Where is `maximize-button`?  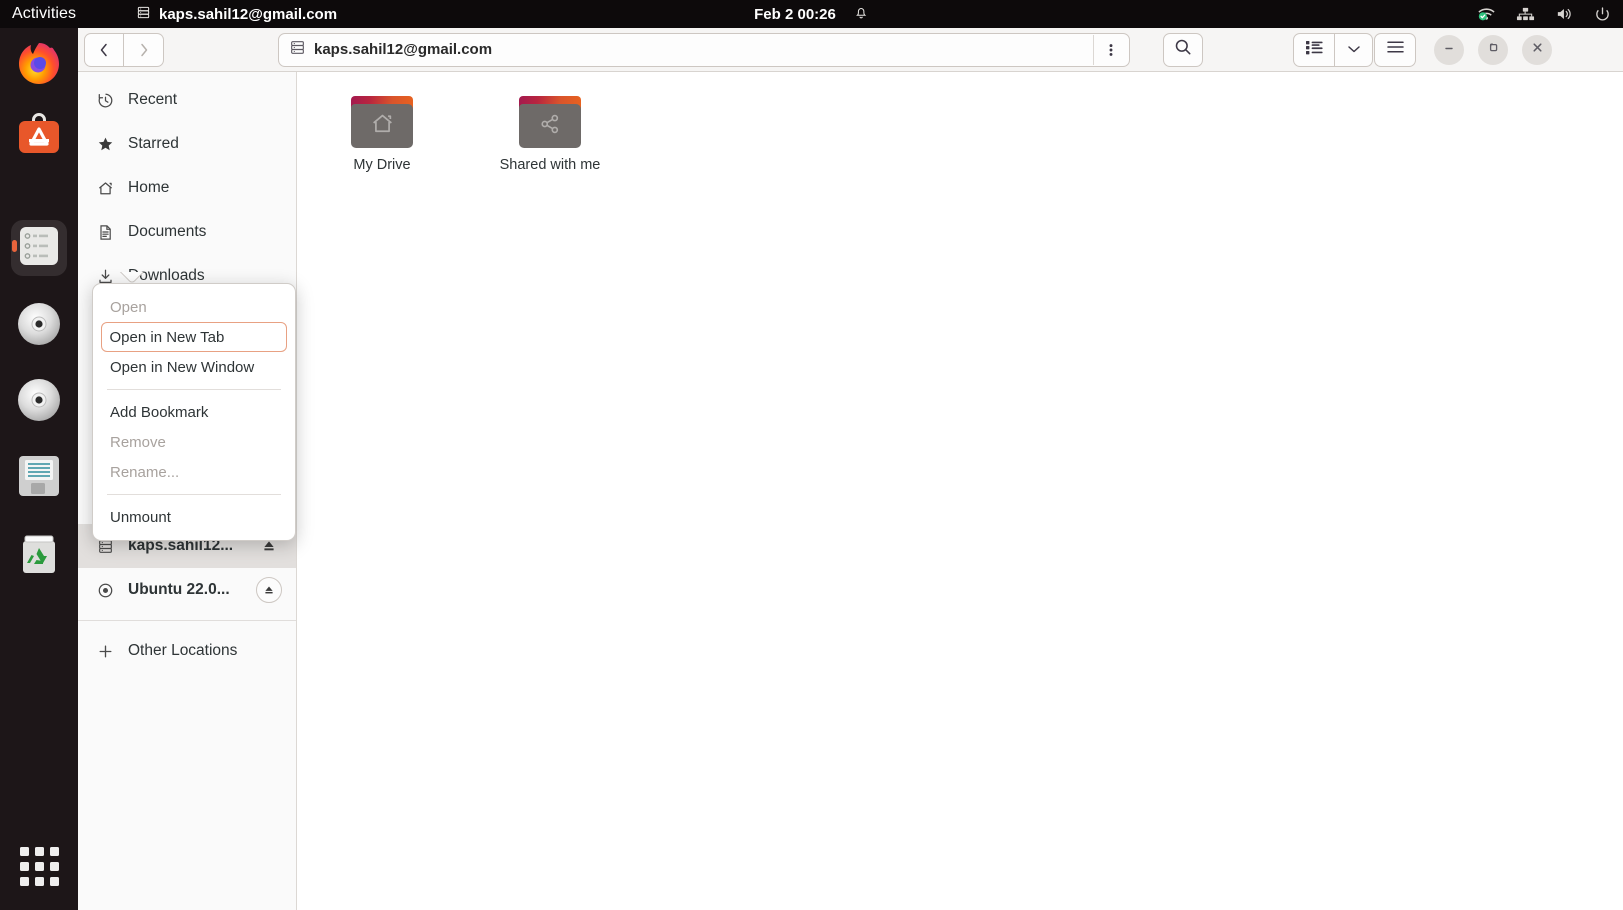
maximize-button is located at coordinates (1493, 49).